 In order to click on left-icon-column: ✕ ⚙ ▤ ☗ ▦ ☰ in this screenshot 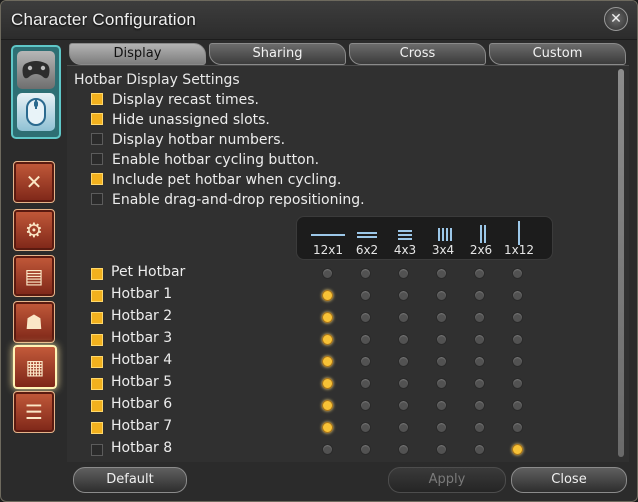, I will do `click(35, 270)`.